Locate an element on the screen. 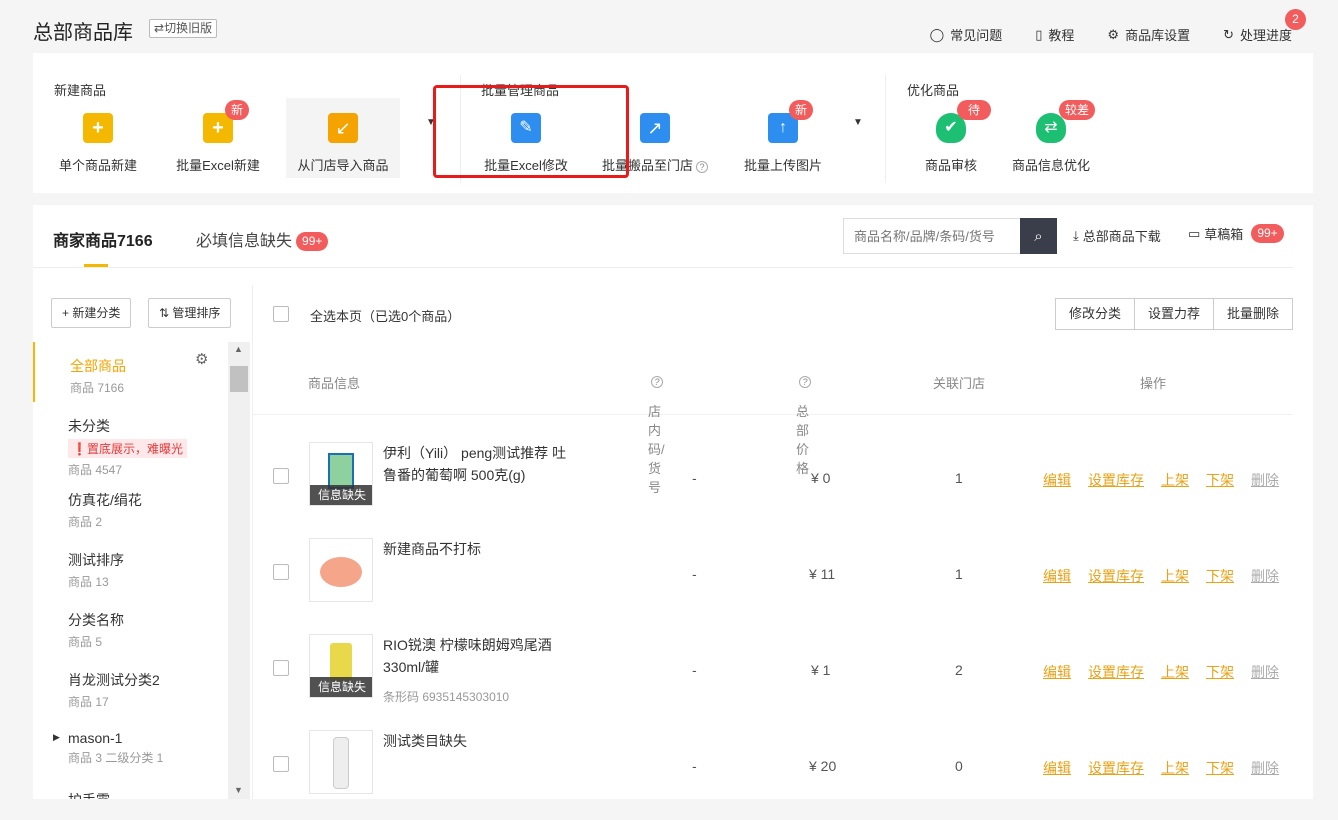  tab-bar: 商家商品7166 必填信息缺失99+ ⌕ ⤓总部商品下载 ▭草稿箱99+ is located at coordinates (663, 236).